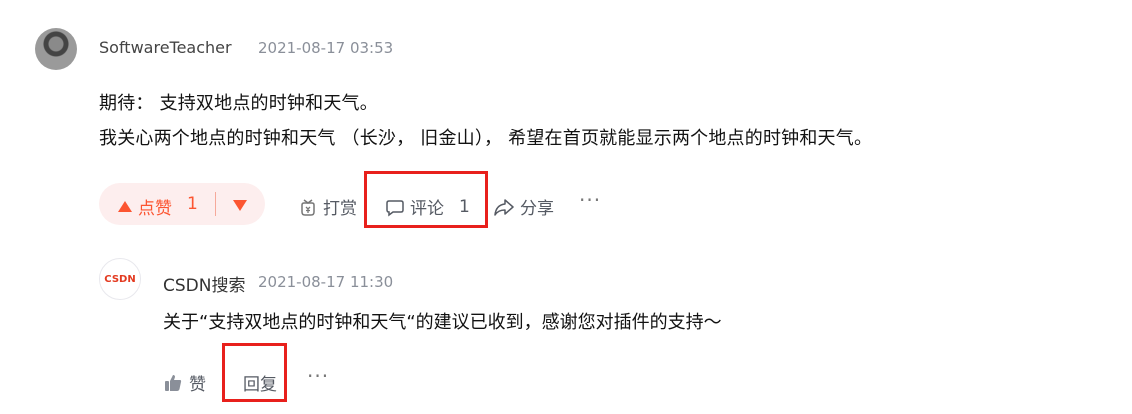 The image size is (1132, 414). I want to click on reply-more-options-icon: ···, so click(318, 376).